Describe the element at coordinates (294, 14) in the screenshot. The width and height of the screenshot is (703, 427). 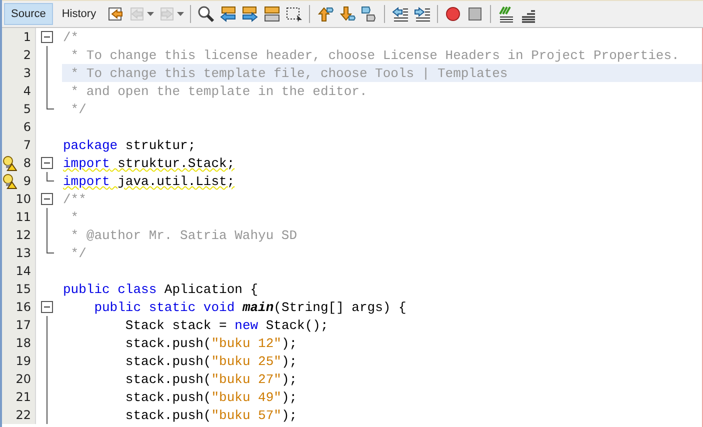
I see `rectangular-selection-icon` at that location.